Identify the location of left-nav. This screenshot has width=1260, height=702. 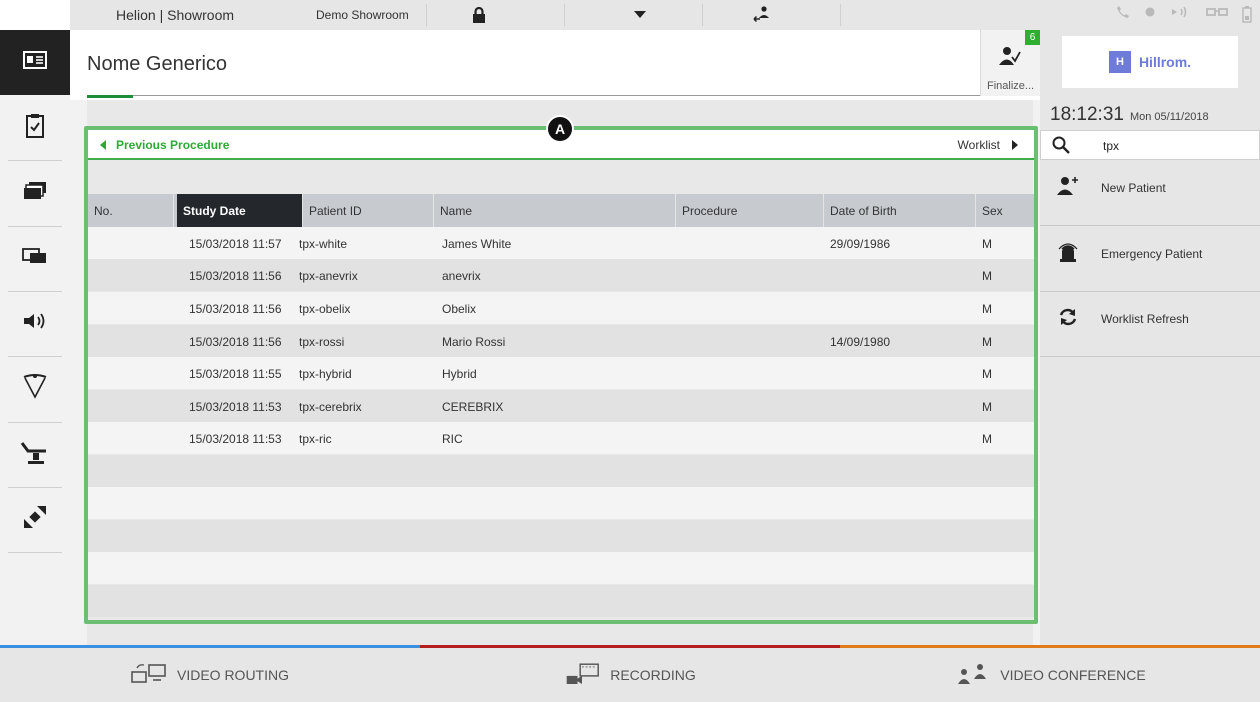
(35, 337).